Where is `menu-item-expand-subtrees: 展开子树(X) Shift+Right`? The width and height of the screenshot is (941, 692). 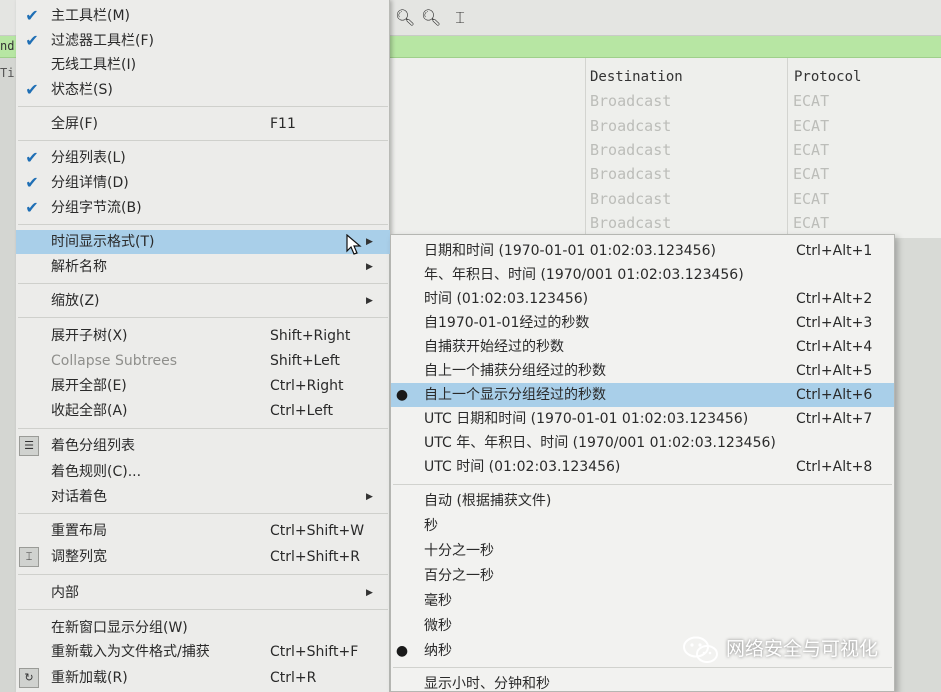 menu-item-expand-subtrees: 展开子树(X) Shift+Right is located at coordinates (203, 336).